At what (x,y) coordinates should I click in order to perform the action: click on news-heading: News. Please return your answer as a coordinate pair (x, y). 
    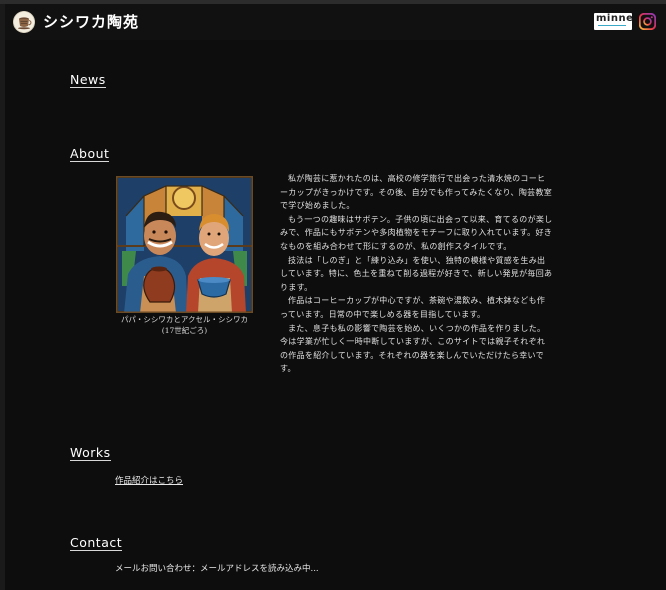
    Looking at the image, I should click on (88, 80).